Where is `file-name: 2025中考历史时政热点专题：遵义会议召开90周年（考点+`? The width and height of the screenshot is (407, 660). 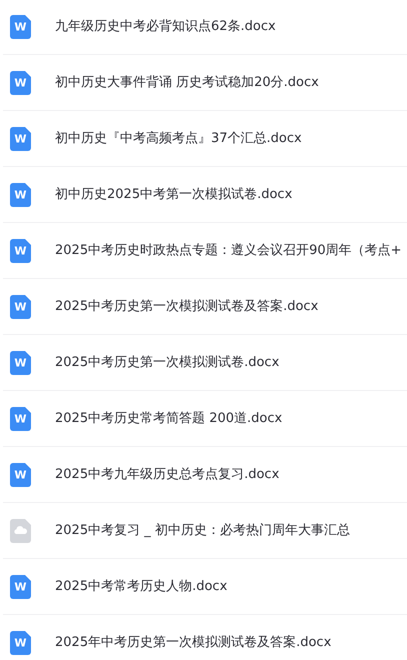 file-name: 2025中考历史时政热点专题：遵义会议召开90周年（考点+ is located at coordinates (228, 250).